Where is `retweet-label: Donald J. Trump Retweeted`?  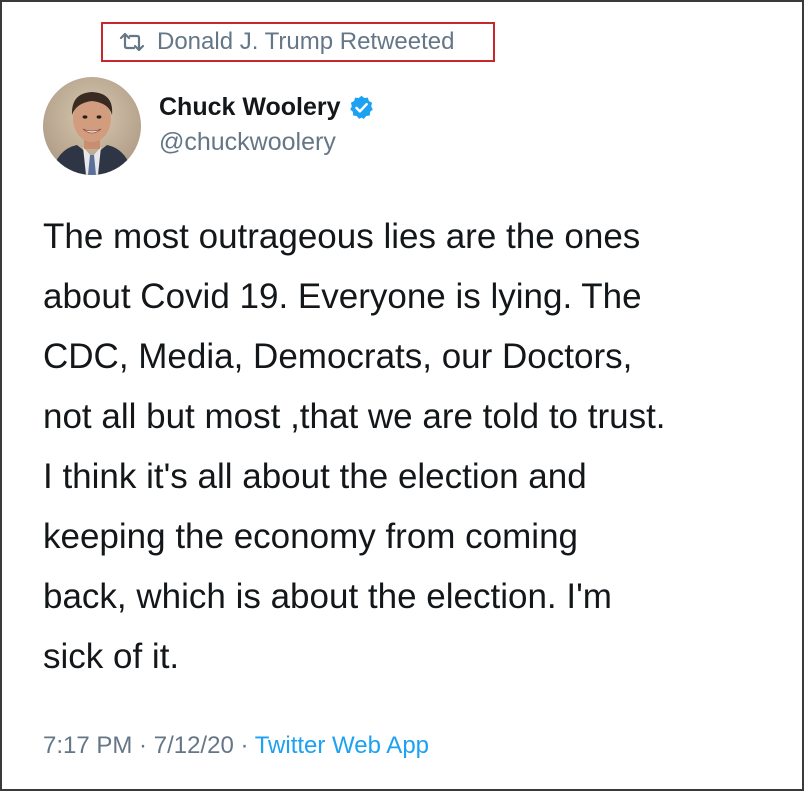
retweet-label: Donald J. Trump Retweeted is located at coordinates (306, 41).